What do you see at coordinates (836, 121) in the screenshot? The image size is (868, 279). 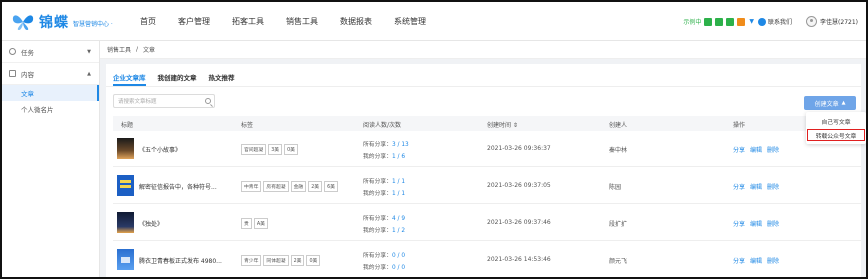 I see `menu-item-write-article: 自己写文章` at bounding box center [836, 121].